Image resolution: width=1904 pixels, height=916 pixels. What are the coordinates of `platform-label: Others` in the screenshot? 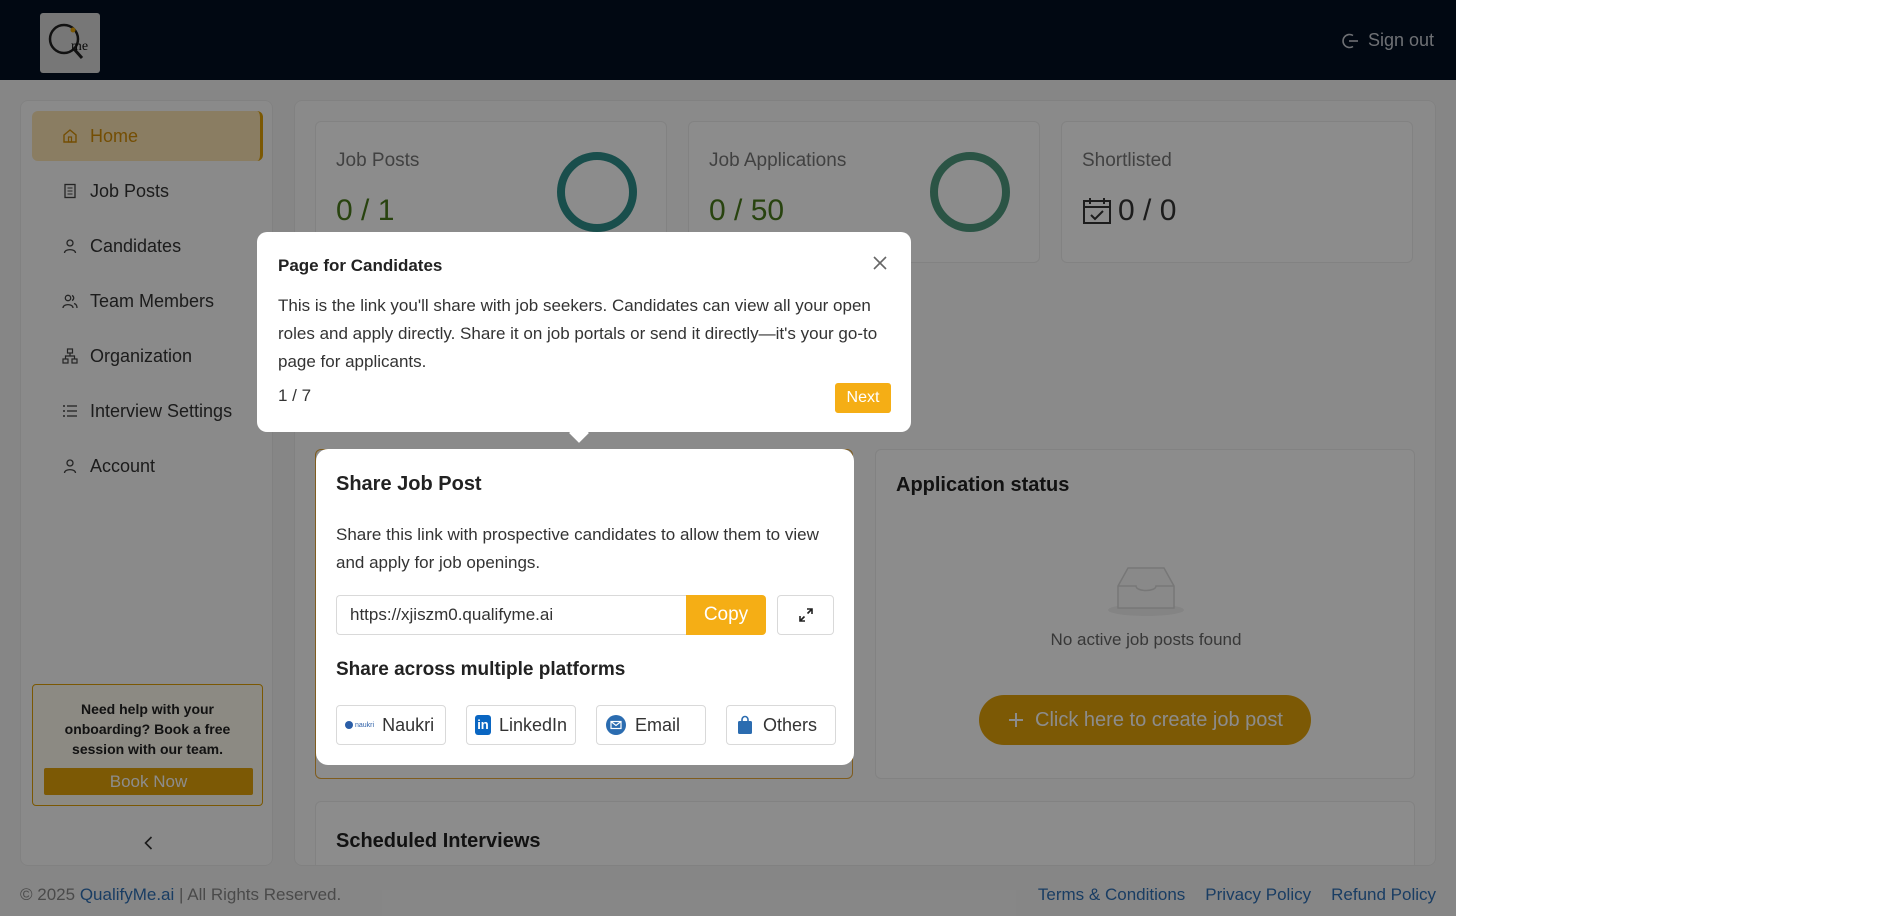 It's located at (790, 724).